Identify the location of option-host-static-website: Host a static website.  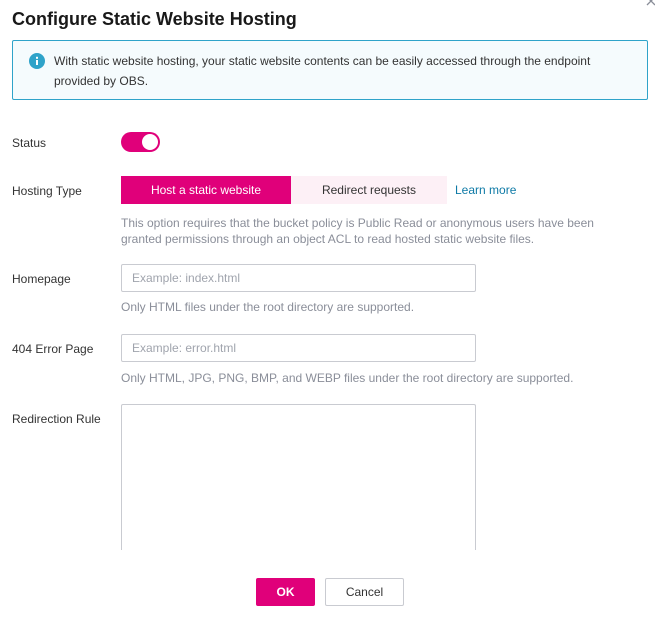
(206, 190).